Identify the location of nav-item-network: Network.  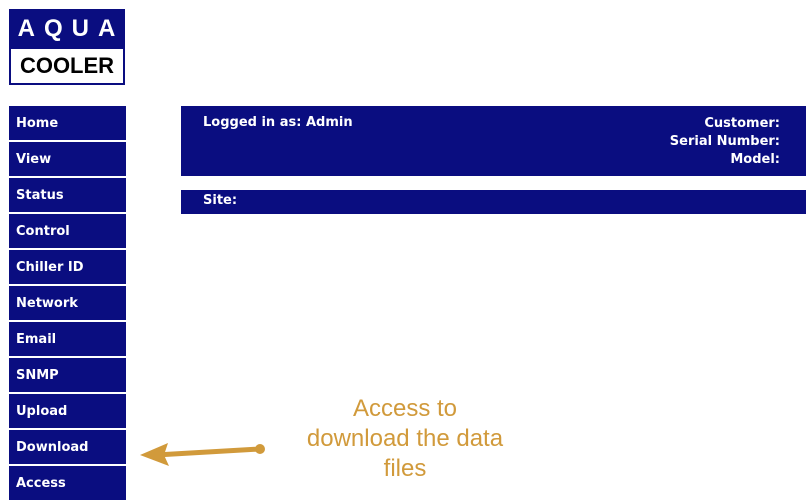
(67, 303).